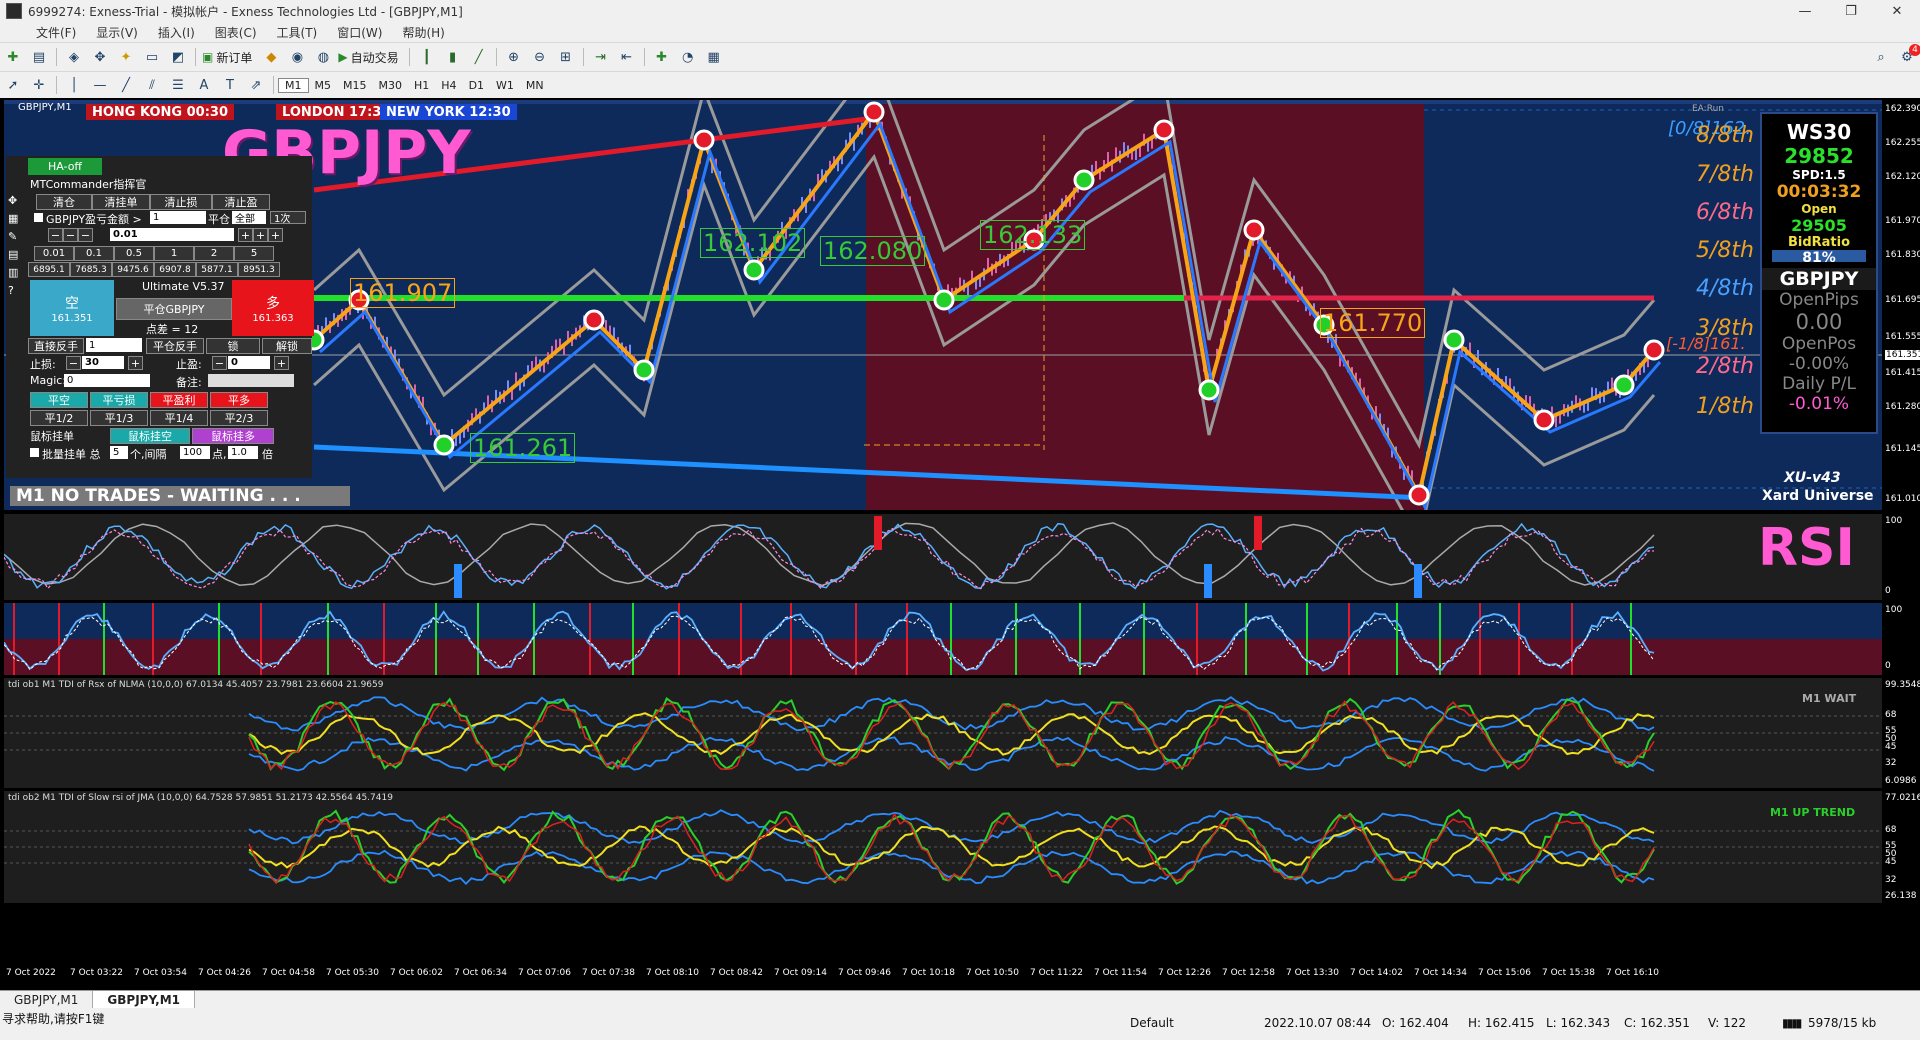 Image resolution: width=1920 pixels, height=1040 pixels. Describe the element at coordinates (943, 733) in the screenshot. I see `tdi1-pane` at that location.